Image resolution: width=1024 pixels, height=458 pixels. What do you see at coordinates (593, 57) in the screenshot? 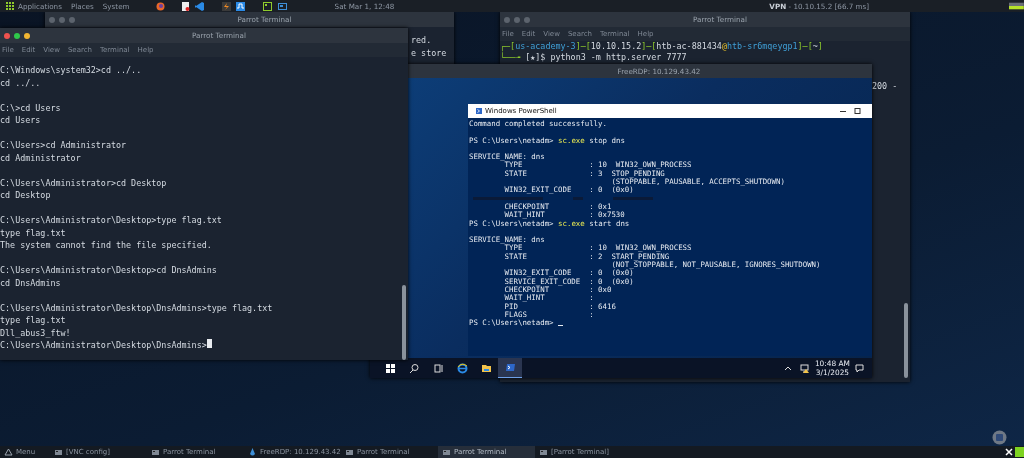
I see `command-line: └──╼ [★]$ python3 -m http.server 7777` at bounding box center [593, 57].